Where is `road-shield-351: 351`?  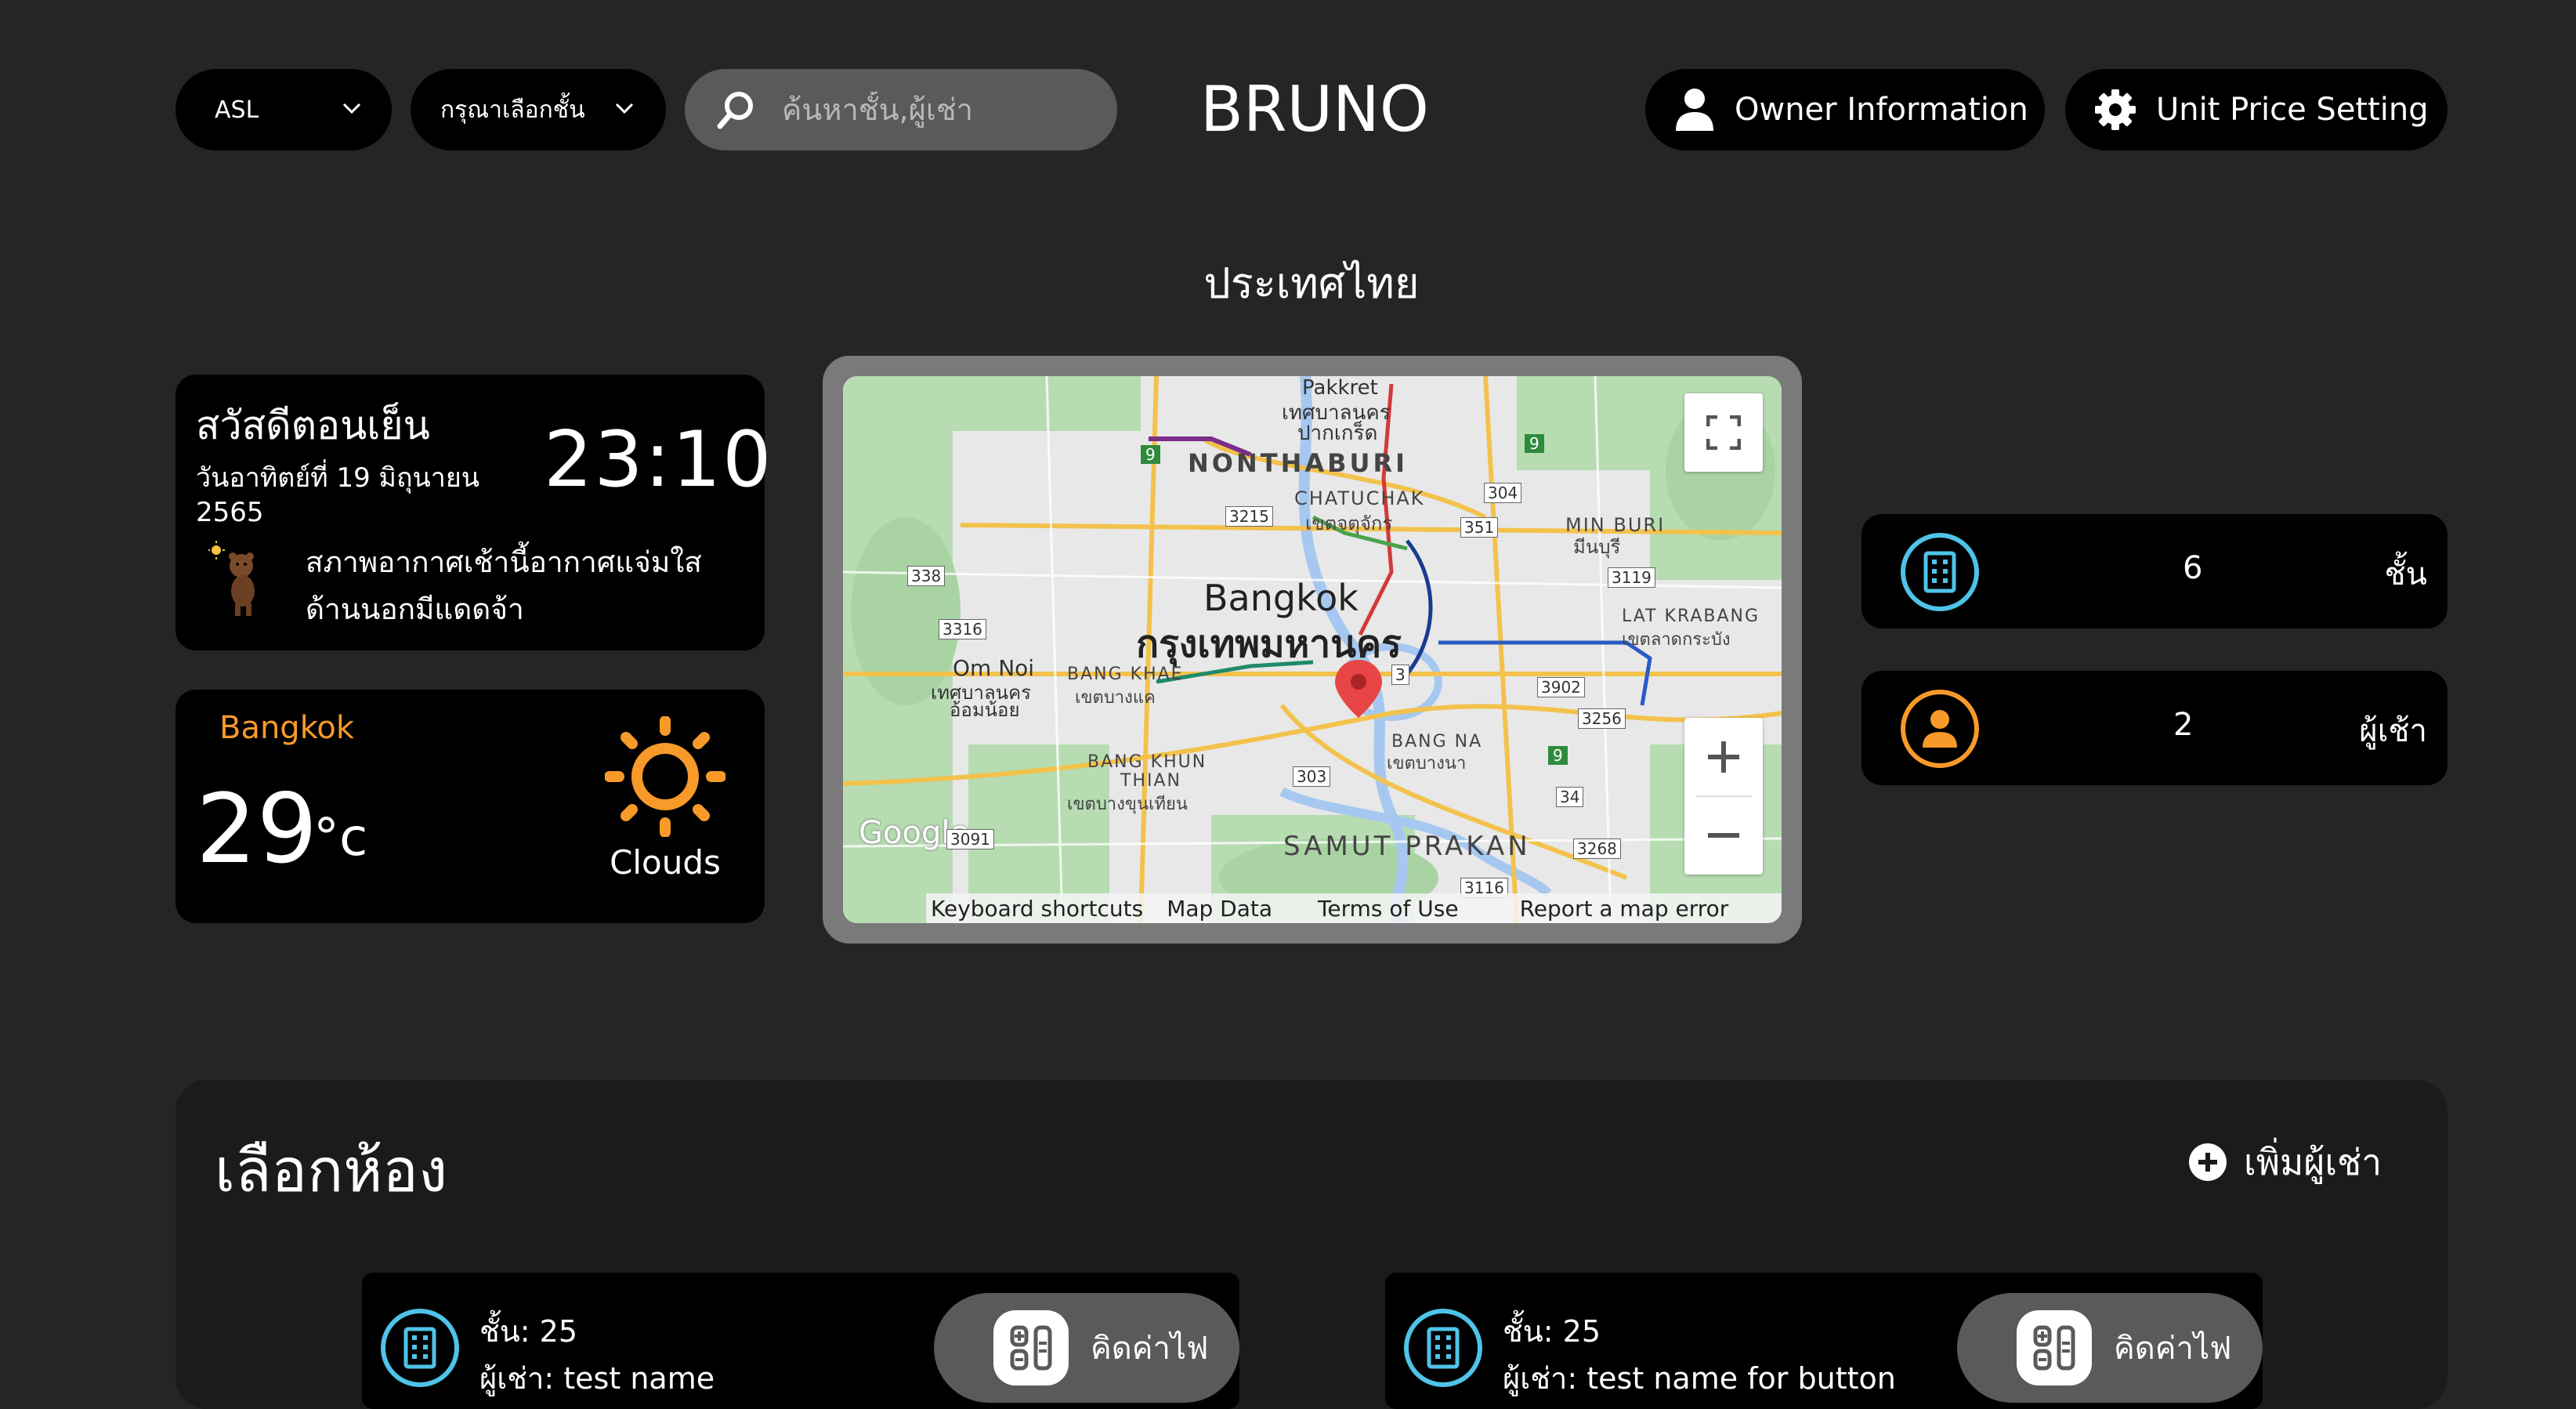
road-shield-351: 351 is located at coordinates (1479, 527).